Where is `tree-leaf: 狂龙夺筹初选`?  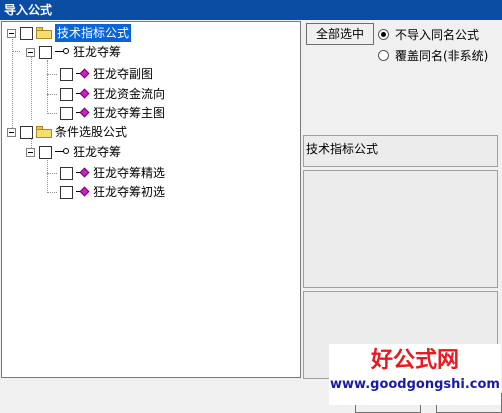 tree-leaf: 狂龙夺筹初选 is located at coordinates (112, 192).